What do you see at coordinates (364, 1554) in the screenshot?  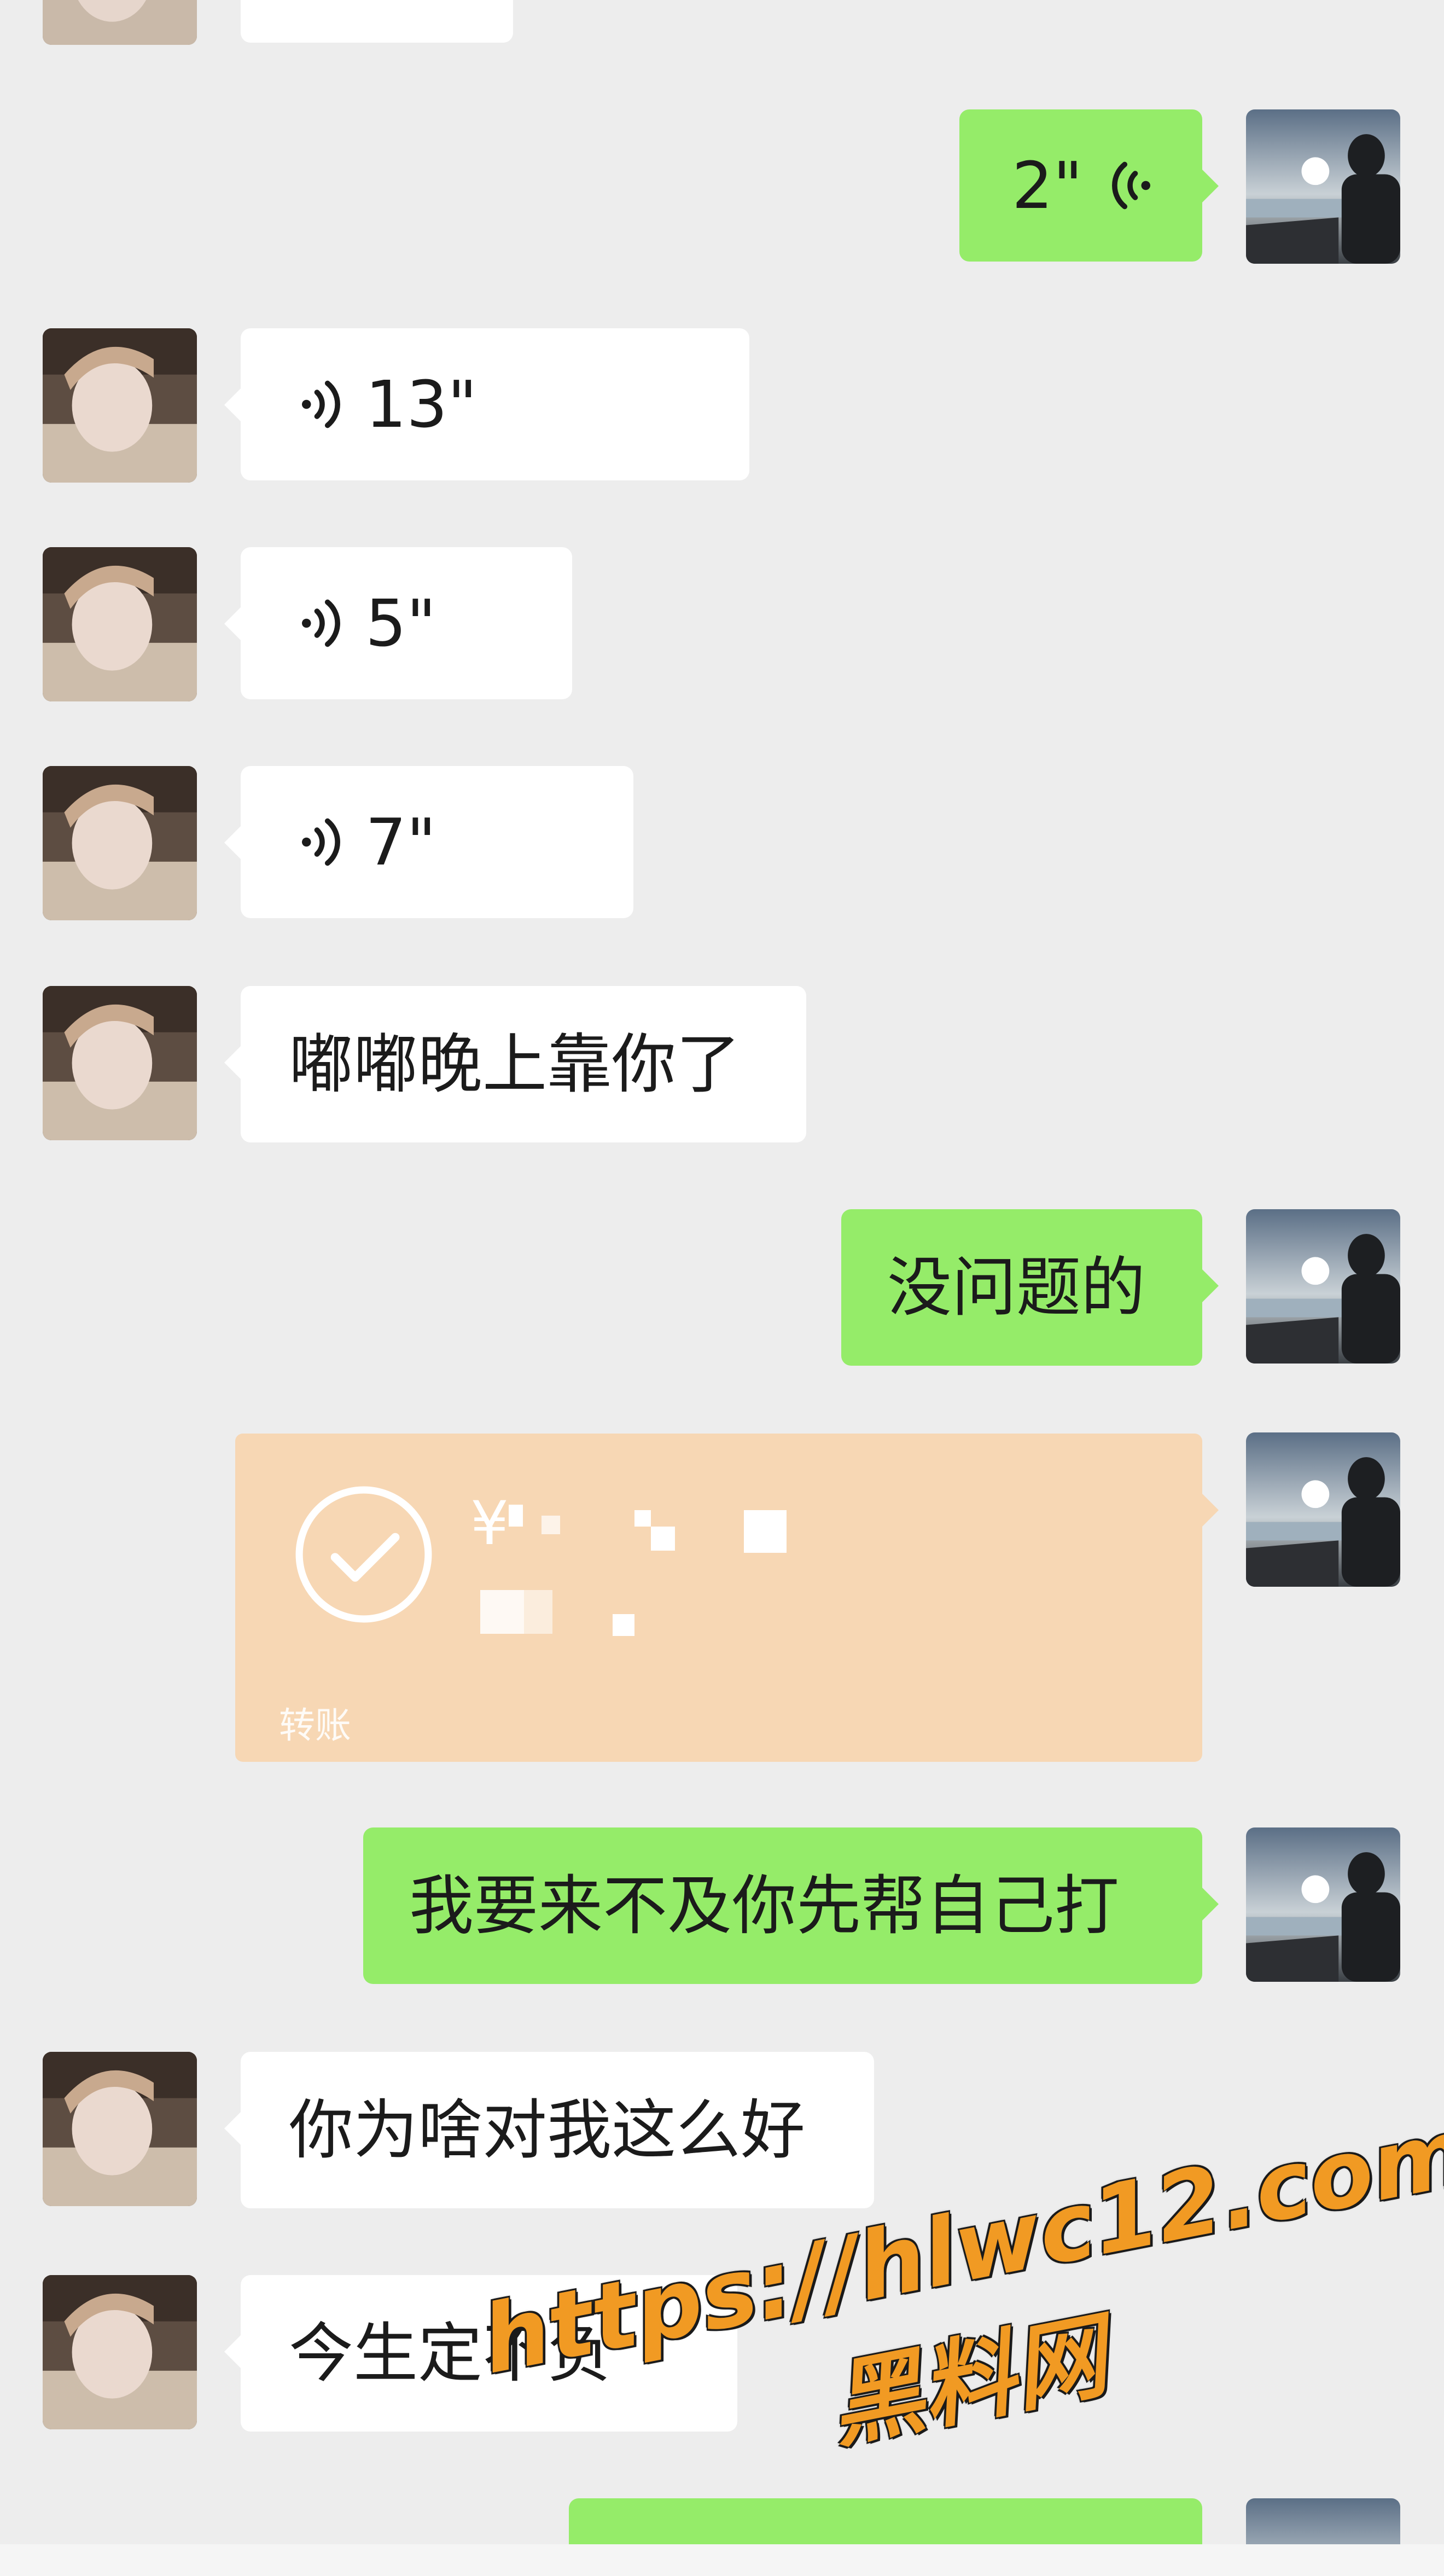 I see `check-circle-icon` at bounding box center [364, 1554].